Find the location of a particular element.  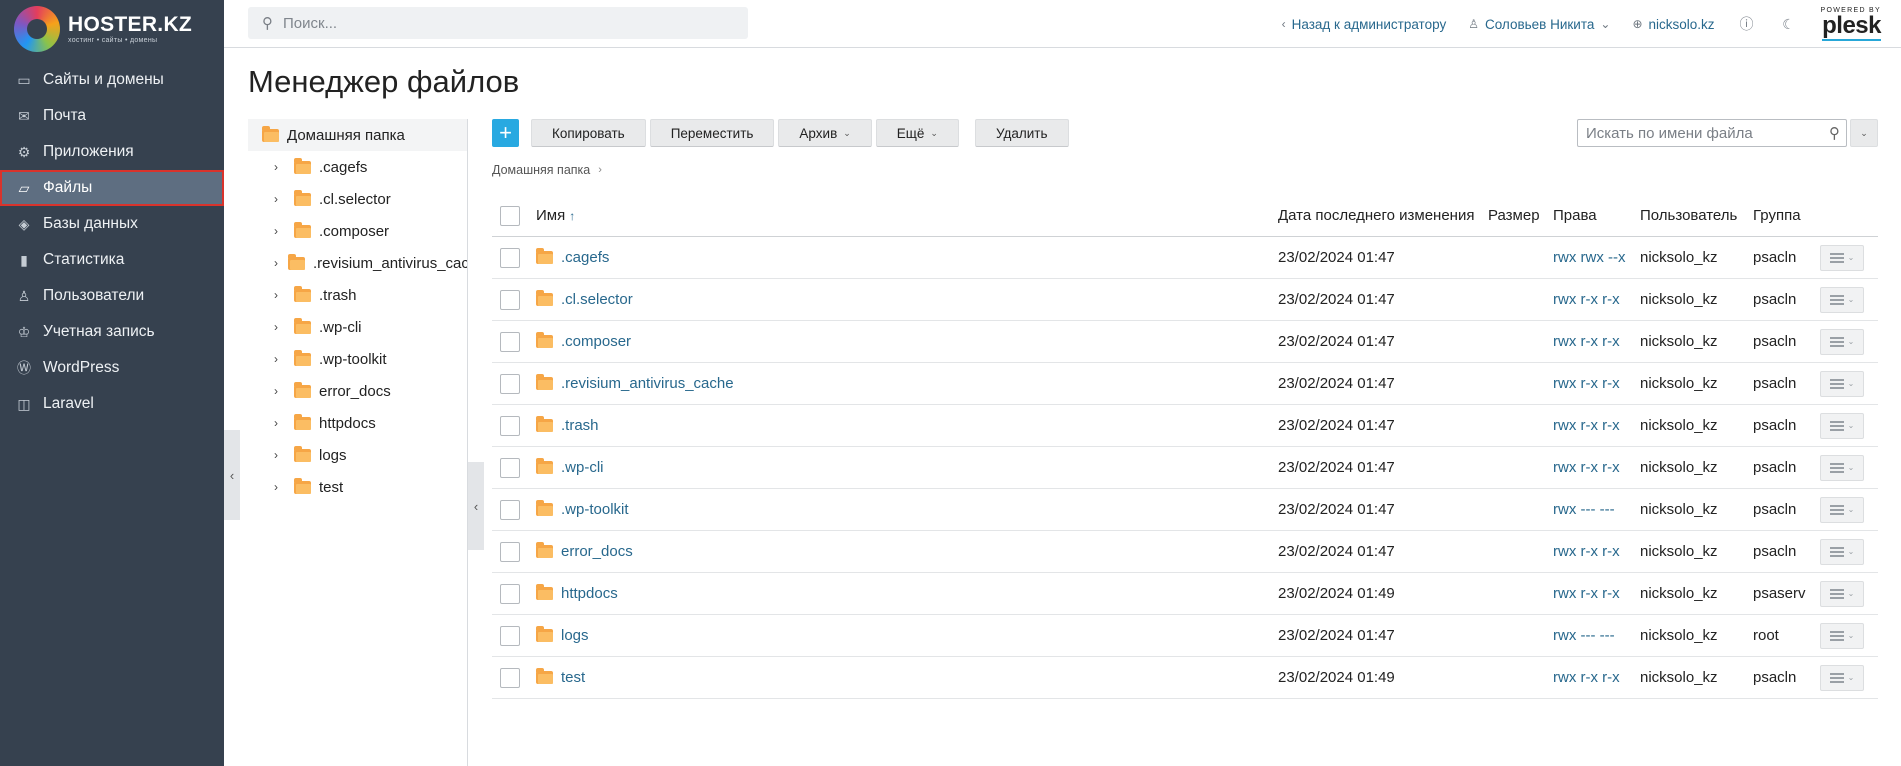

hoster-logo: HOSTER.KZ хостинг • сайты • домены is located at coordinates (112, 29).